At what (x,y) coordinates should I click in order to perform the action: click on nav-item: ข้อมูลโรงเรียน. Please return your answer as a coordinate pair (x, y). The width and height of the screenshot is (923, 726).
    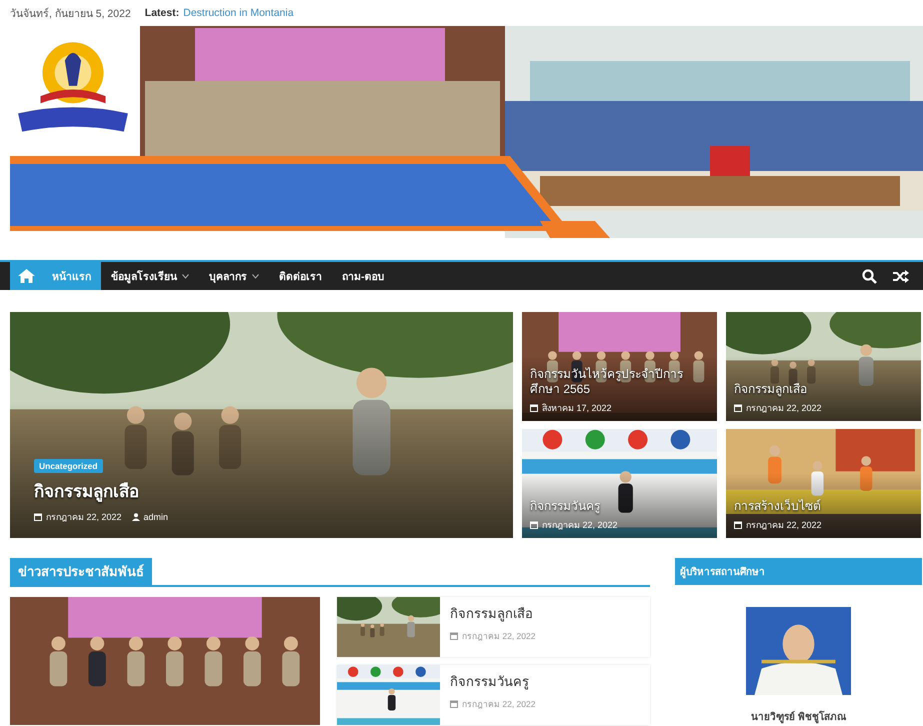
    Looking at the image, I should click on (150, 276).